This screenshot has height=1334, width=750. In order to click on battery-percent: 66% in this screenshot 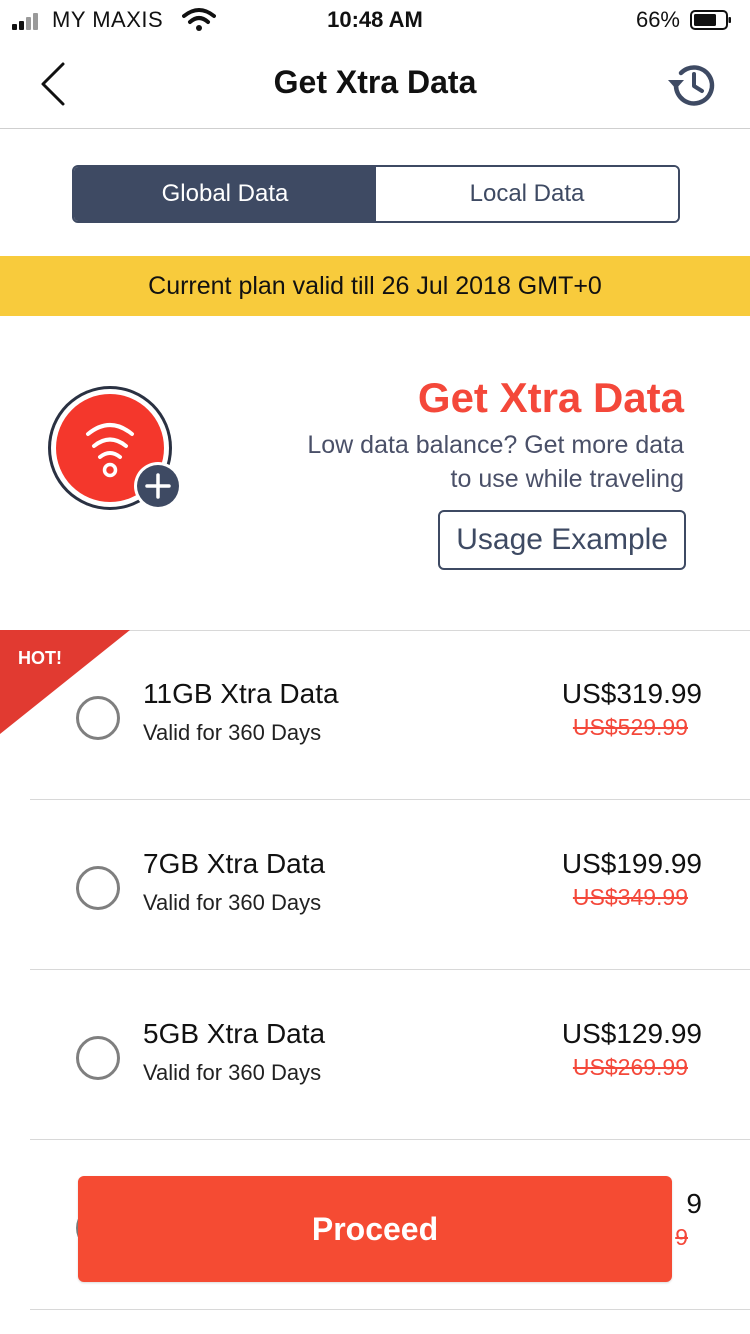, I will do `click(657, 19)`.